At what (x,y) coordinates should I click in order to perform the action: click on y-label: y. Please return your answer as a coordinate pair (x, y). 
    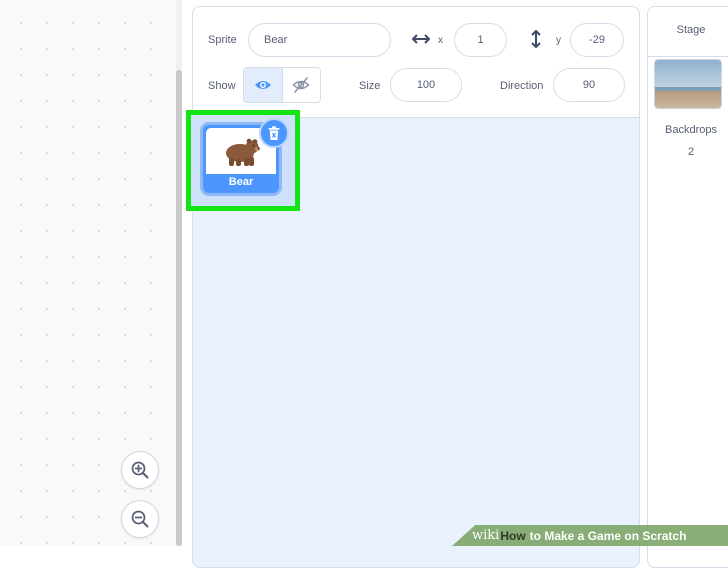
    Looking at the image, I should click on (558, 40).